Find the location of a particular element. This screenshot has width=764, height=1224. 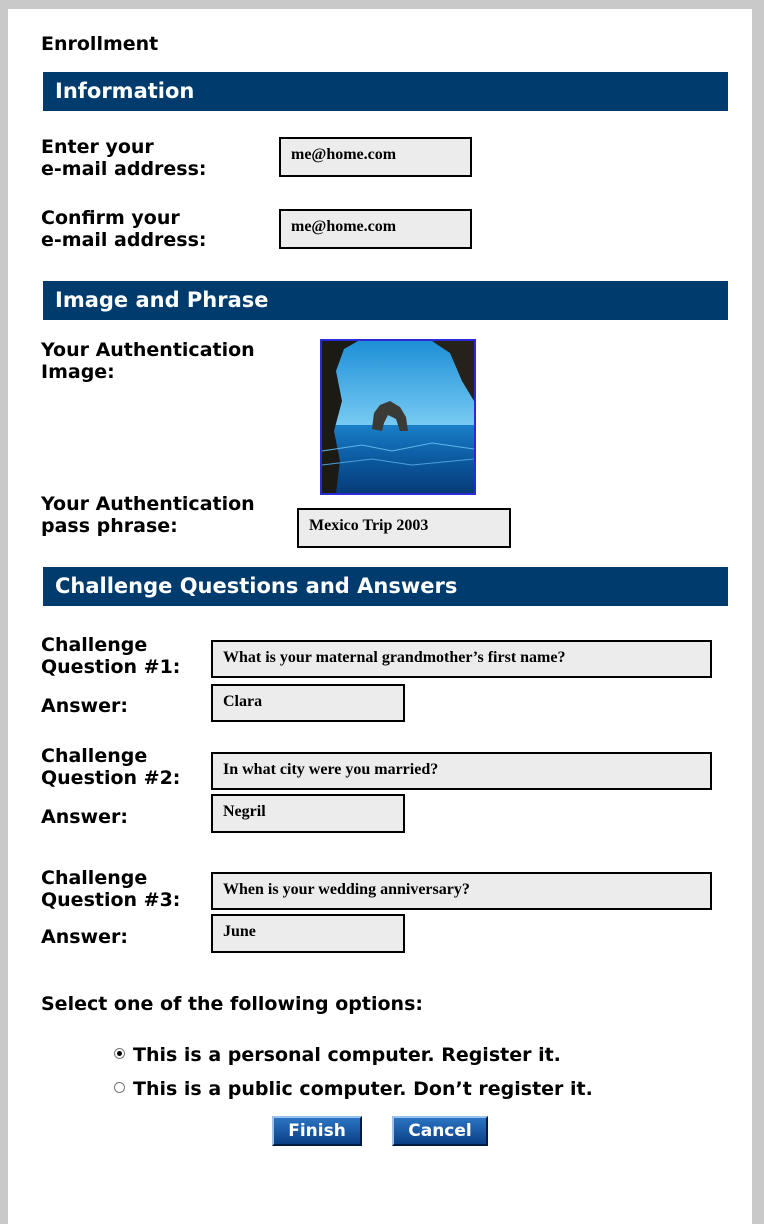

challenge-question-1-label: Challenge Question #1: is located at coordinates (110, 656).